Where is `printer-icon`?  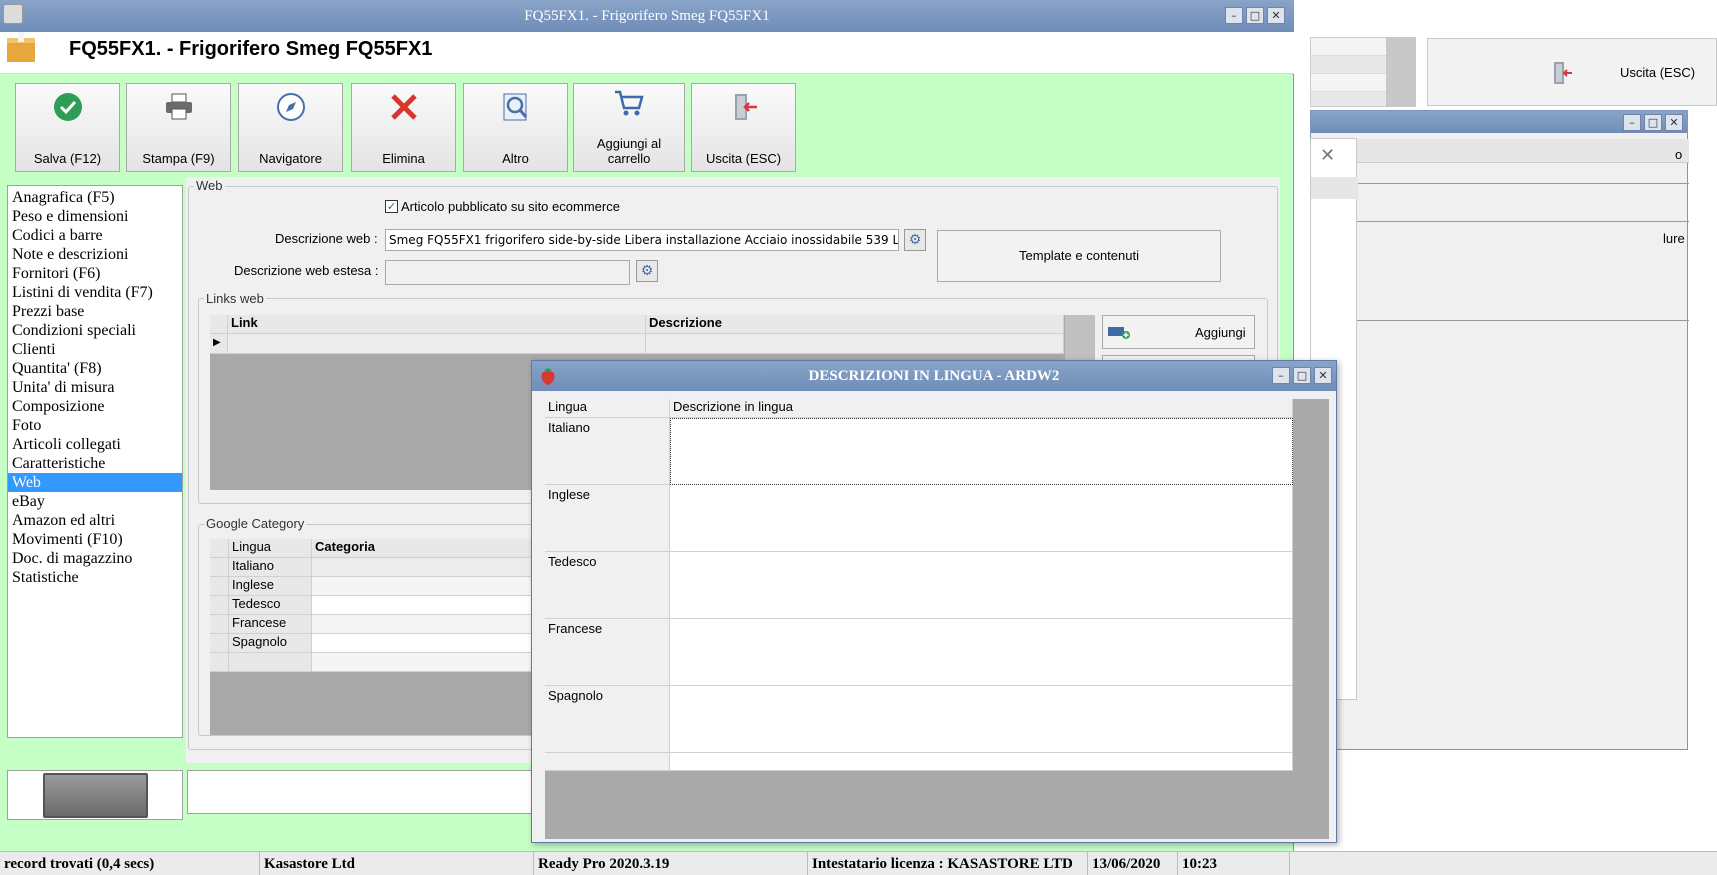 printer-icon is located at coordinates (179, 108).